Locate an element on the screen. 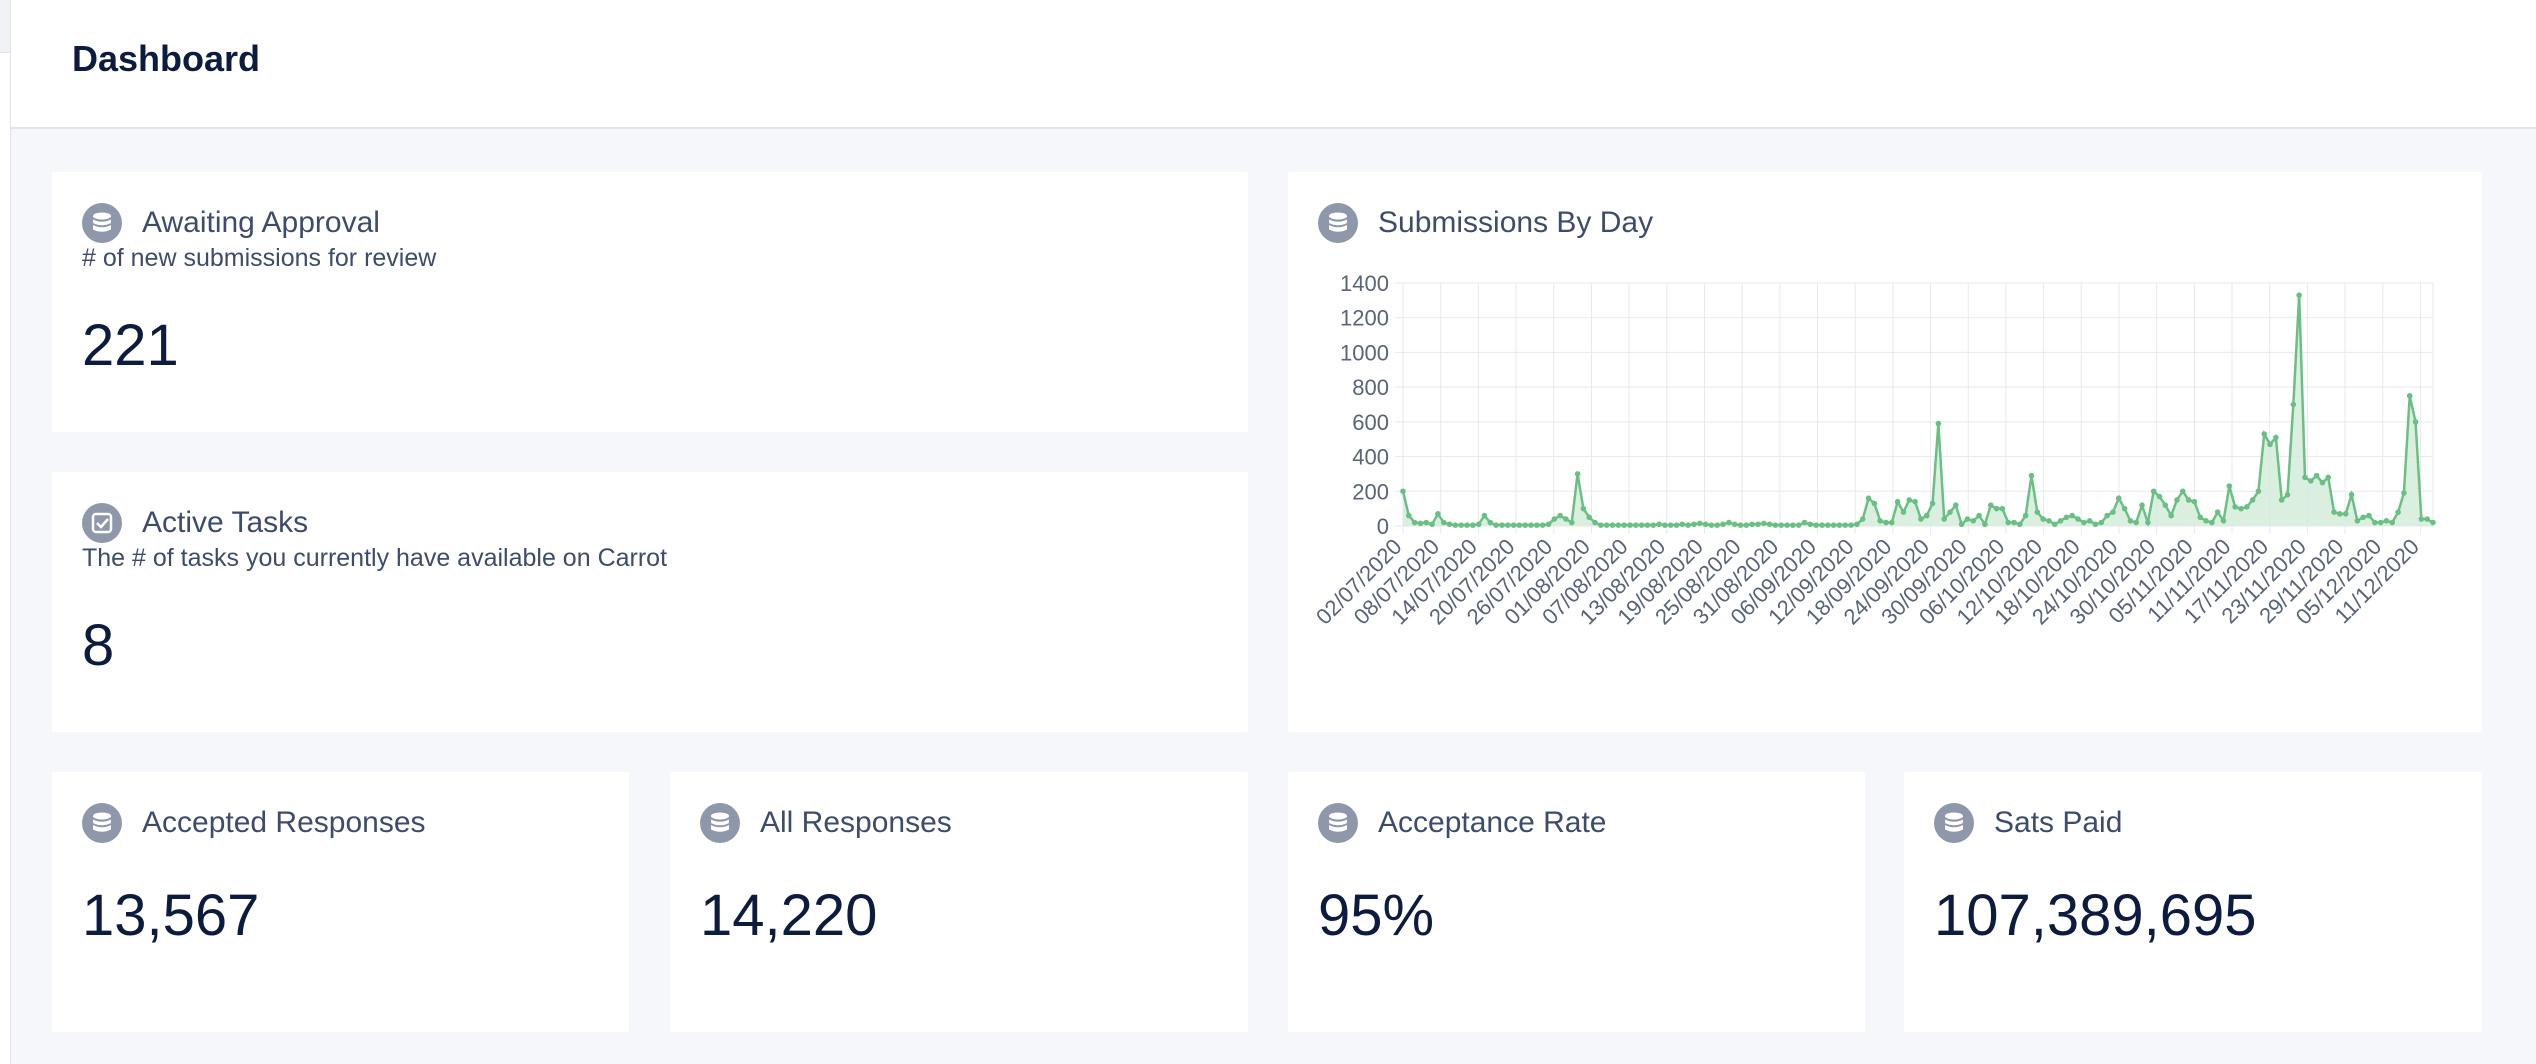 This screenshot has width=2536, height=1064. card-title: Acceptance Rate is located at coordinates (1492, 822).